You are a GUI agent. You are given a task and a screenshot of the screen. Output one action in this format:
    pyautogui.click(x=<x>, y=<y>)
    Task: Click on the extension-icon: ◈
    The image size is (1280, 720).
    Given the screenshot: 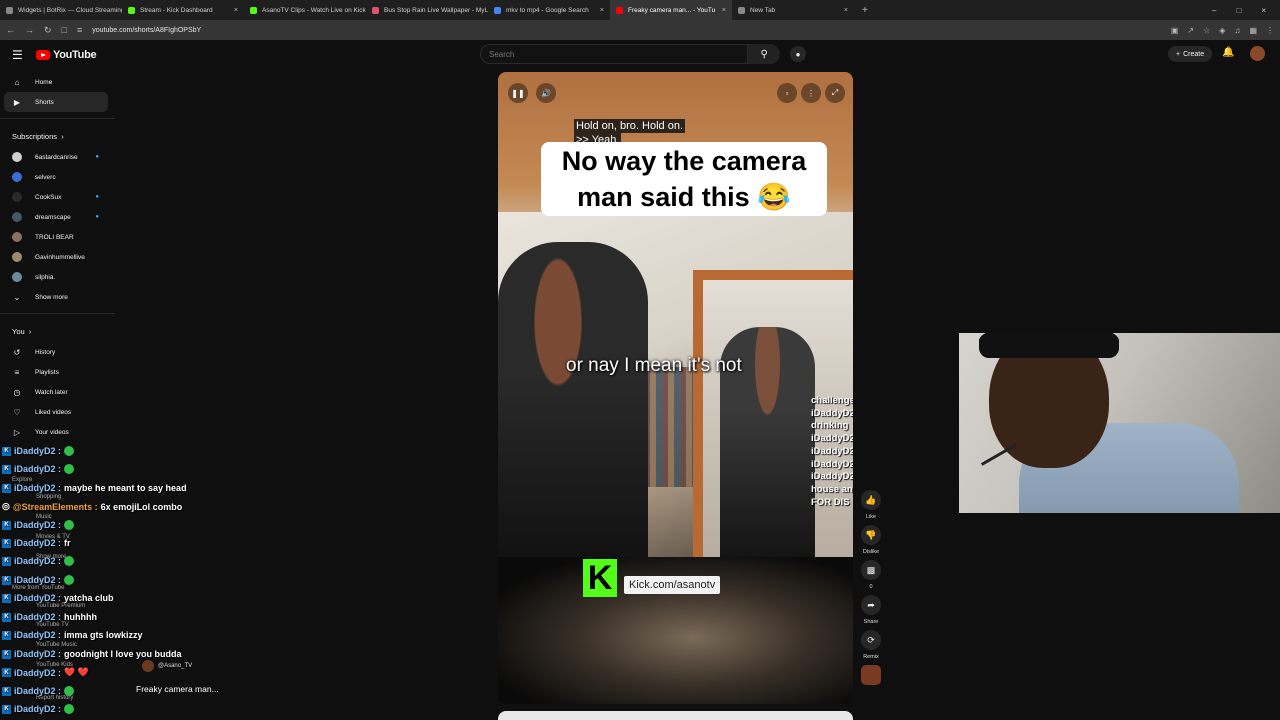 What is the action you would take?
    pyautogui.click(x=1222, y=30)
    